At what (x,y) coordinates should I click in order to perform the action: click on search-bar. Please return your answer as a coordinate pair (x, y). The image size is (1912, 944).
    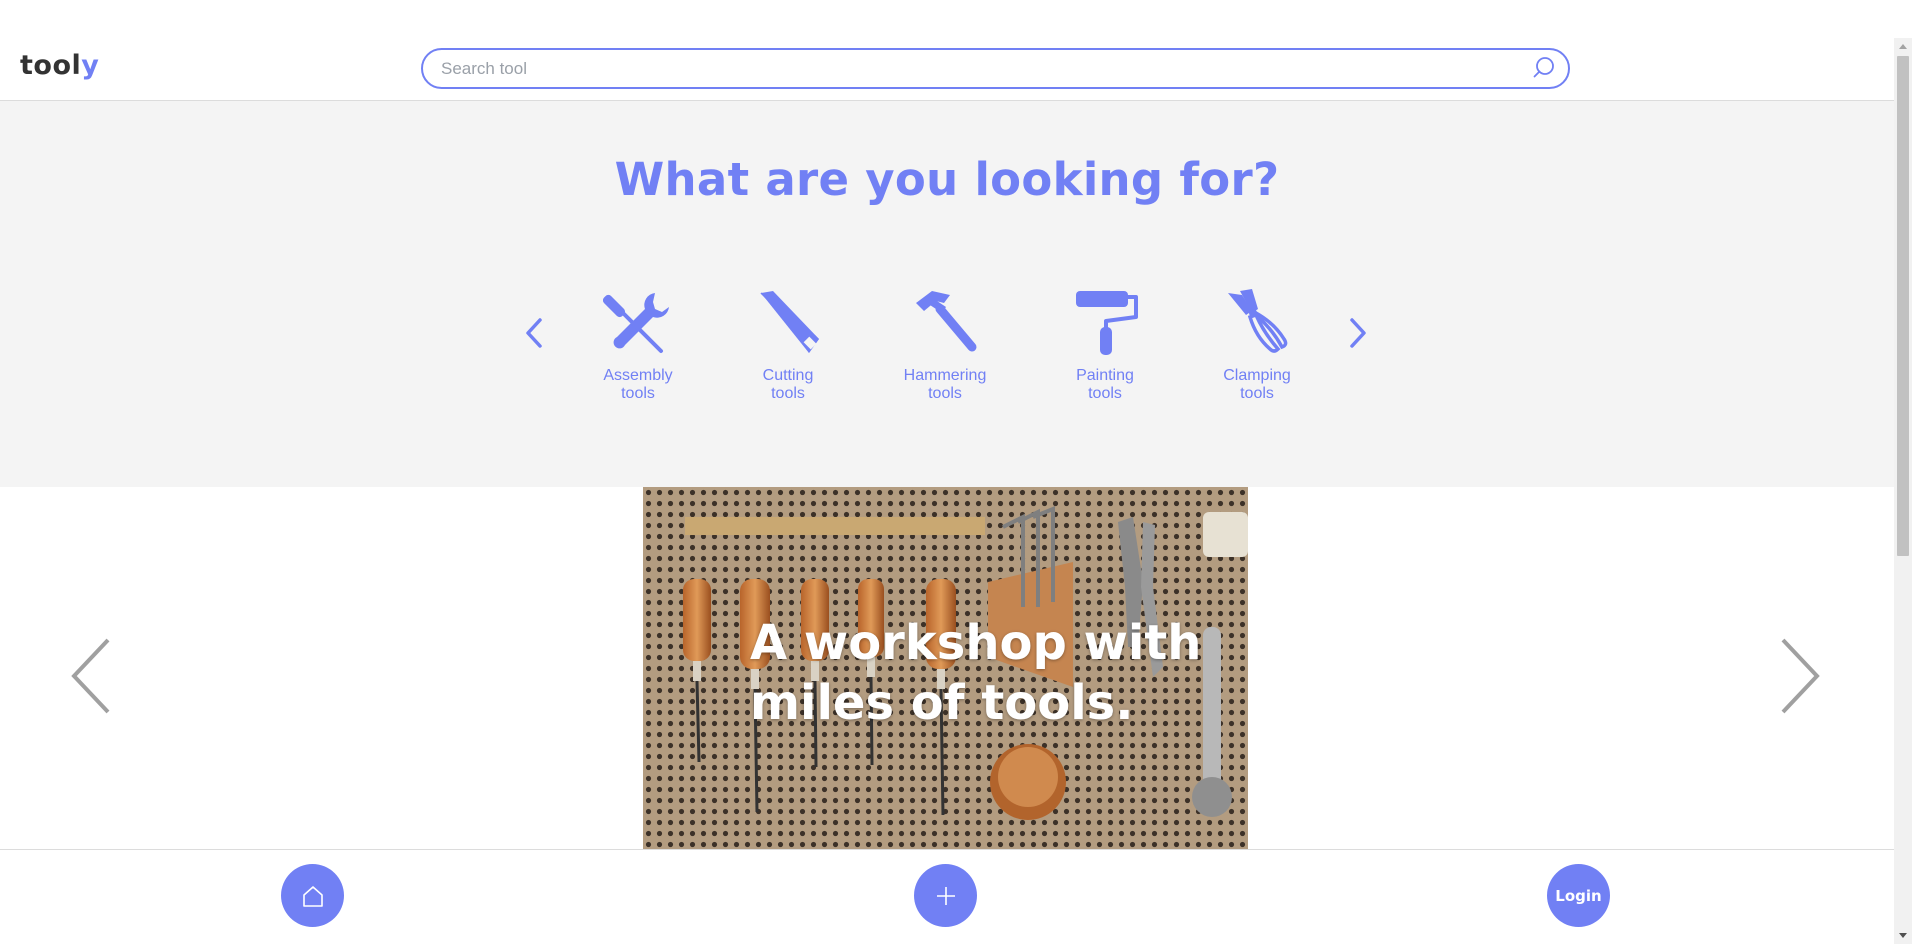
    Looking at the image, I should click on (995, 68).